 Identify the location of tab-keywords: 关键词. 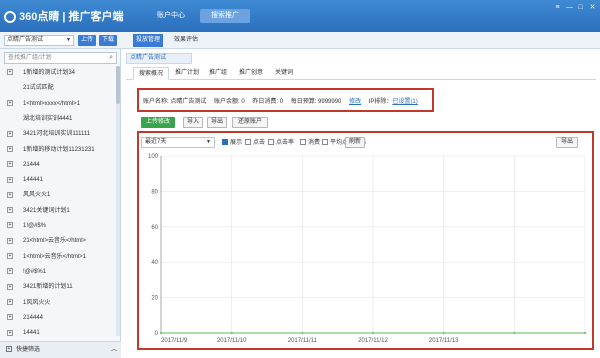
(284, 73).